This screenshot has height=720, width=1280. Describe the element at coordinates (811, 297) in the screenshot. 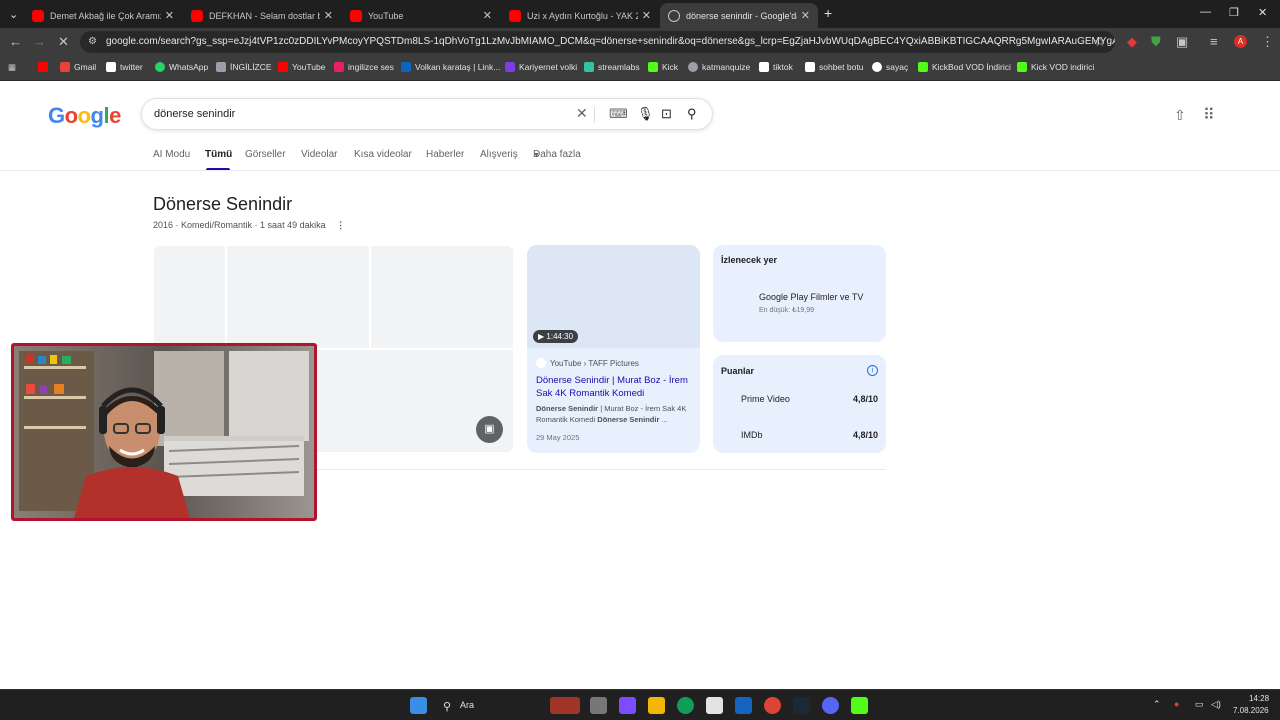

I see `provider-link: Google Play Filmler ve TV` at that location.